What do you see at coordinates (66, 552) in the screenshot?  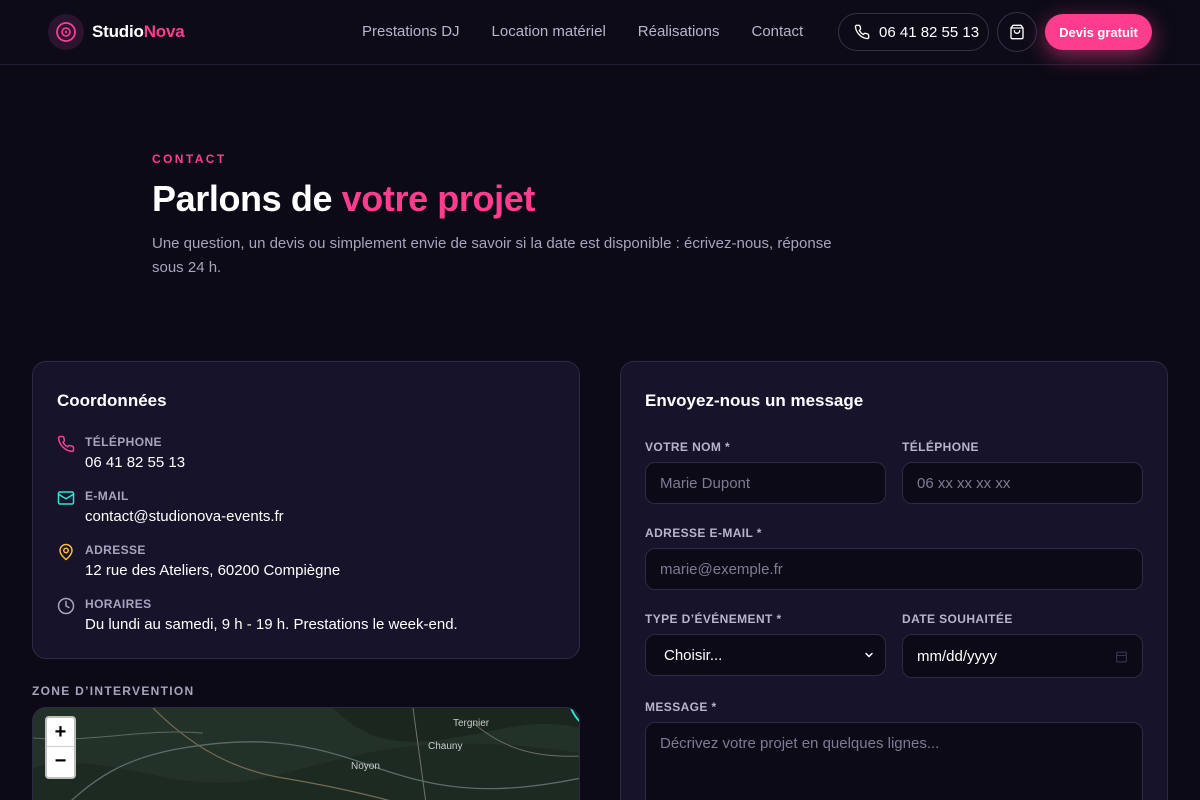 I see `map-pin-icon` at bounding box center [66, 552].